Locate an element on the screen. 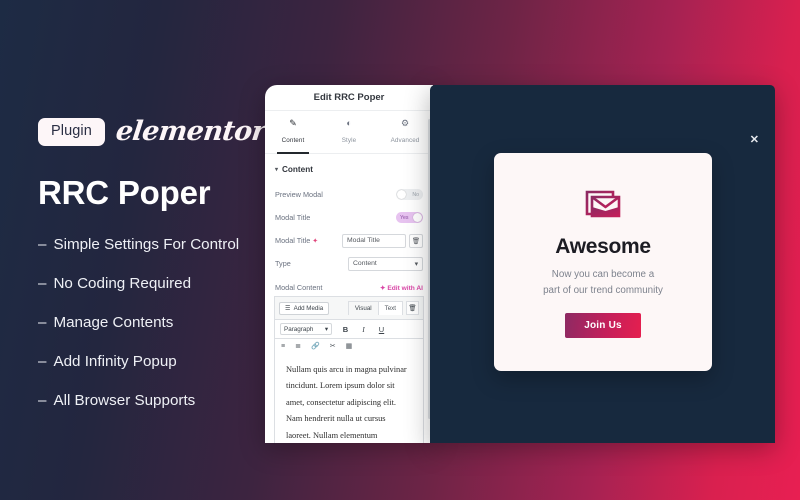 The width and height of the screenshot is (800, 500). editor-toolbar-media: ☰ Add Media Visual Text 🗑 is located at coordinates (349, 308).